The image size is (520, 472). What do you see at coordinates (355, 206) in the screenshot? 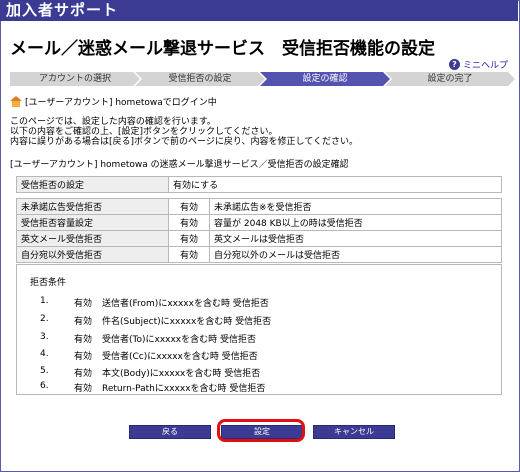
I see `rule-desc: 未承諾広告※を受信拒否` at bounding box center [355, 206].